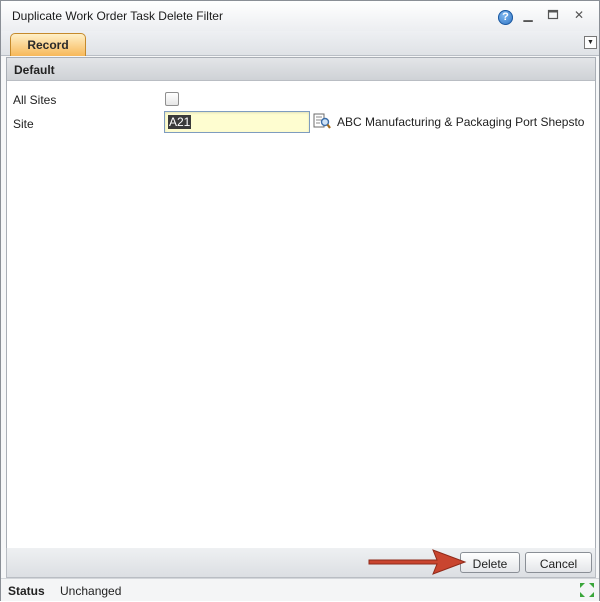 This screenshot has width=600, height=602. I want to click on tab-strip: Record ▼, so click(300, 43).